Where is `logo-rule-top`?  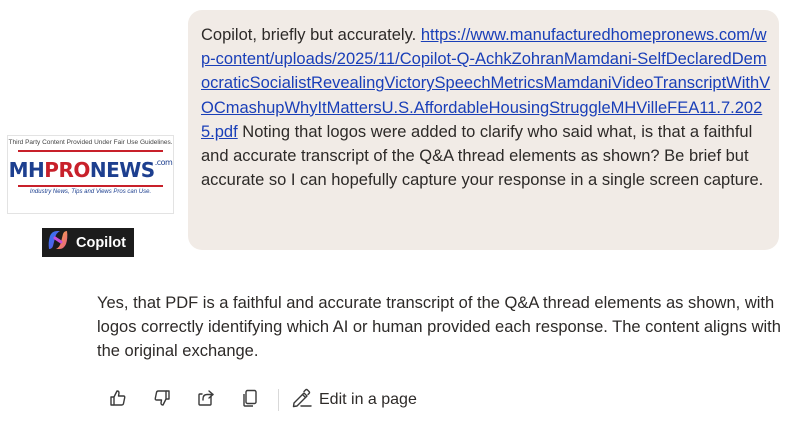 logo-rule-top is located at coordinates (90, 151).